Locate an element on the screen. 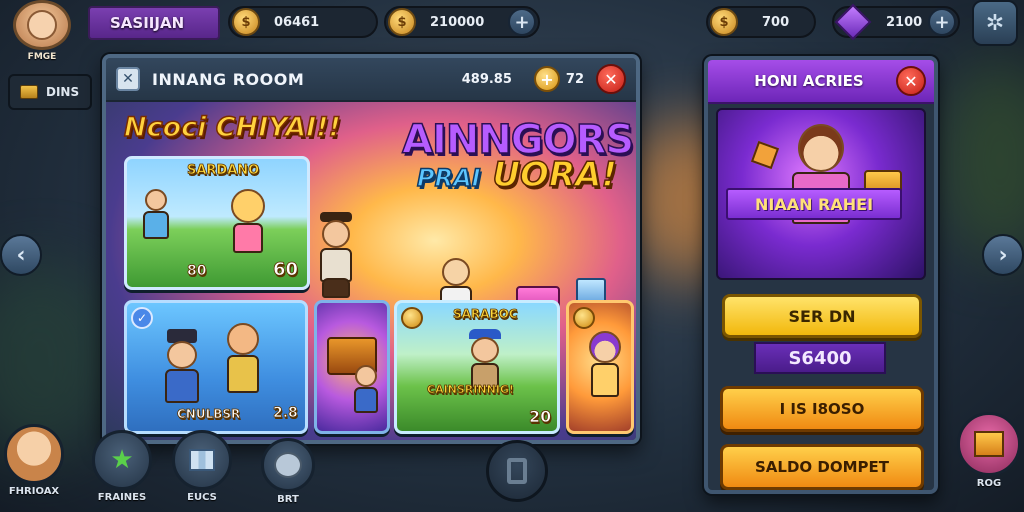 The image size is (1024, 512). character-boy is located at coordinates (243, 365).